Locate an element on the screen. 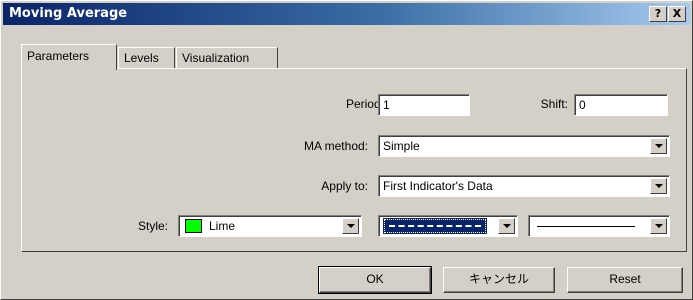  apply-to-label: Apply to: is located at coordinates (344, 186).